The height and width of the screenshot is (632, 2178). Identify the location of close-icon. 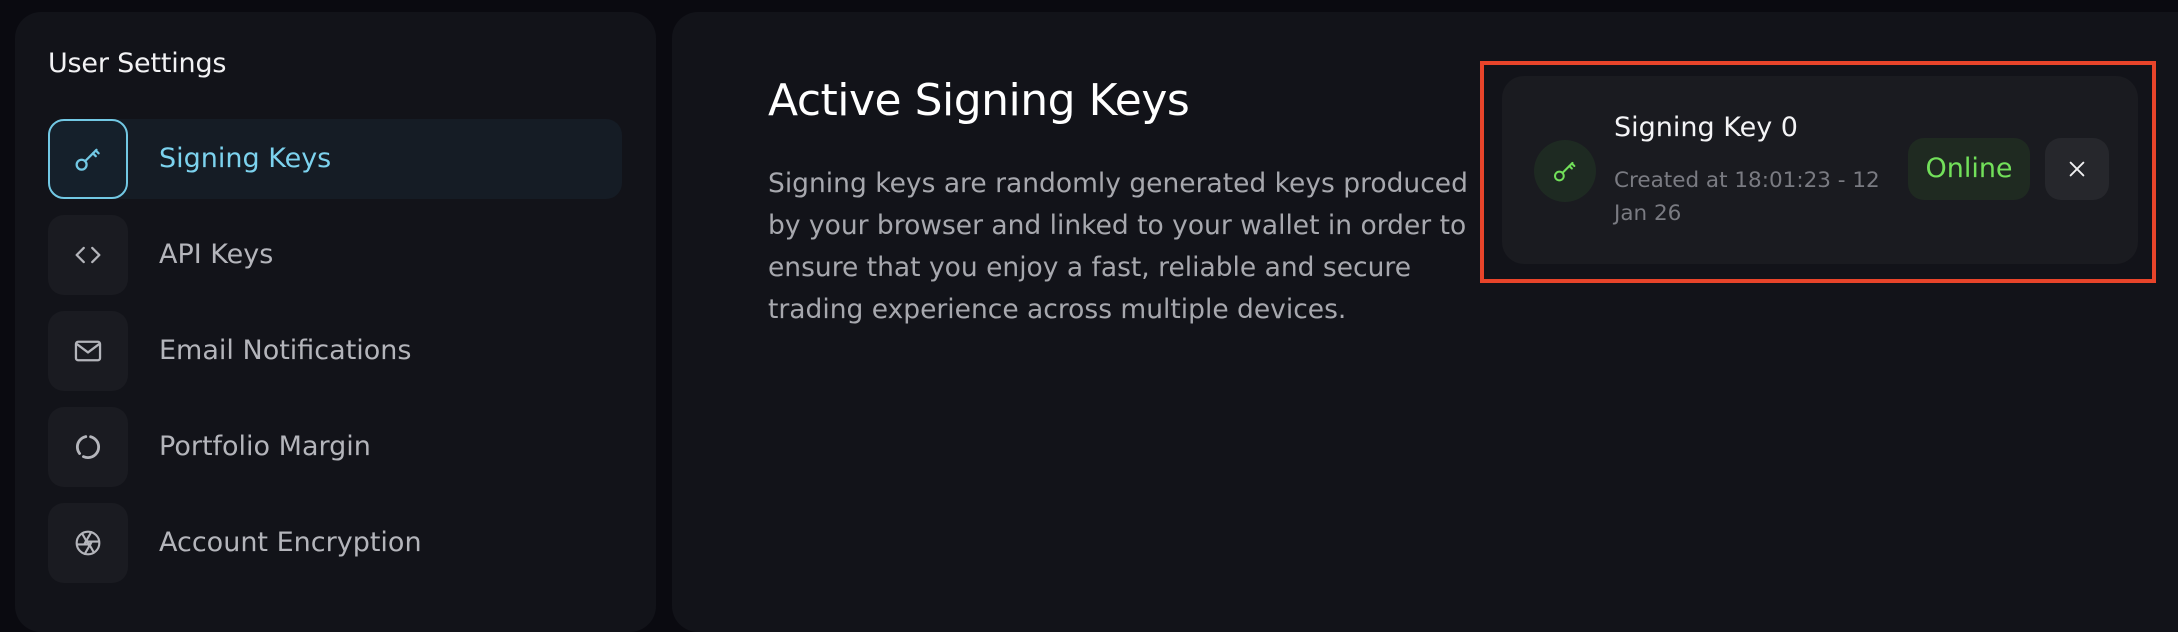
(2077, 169).